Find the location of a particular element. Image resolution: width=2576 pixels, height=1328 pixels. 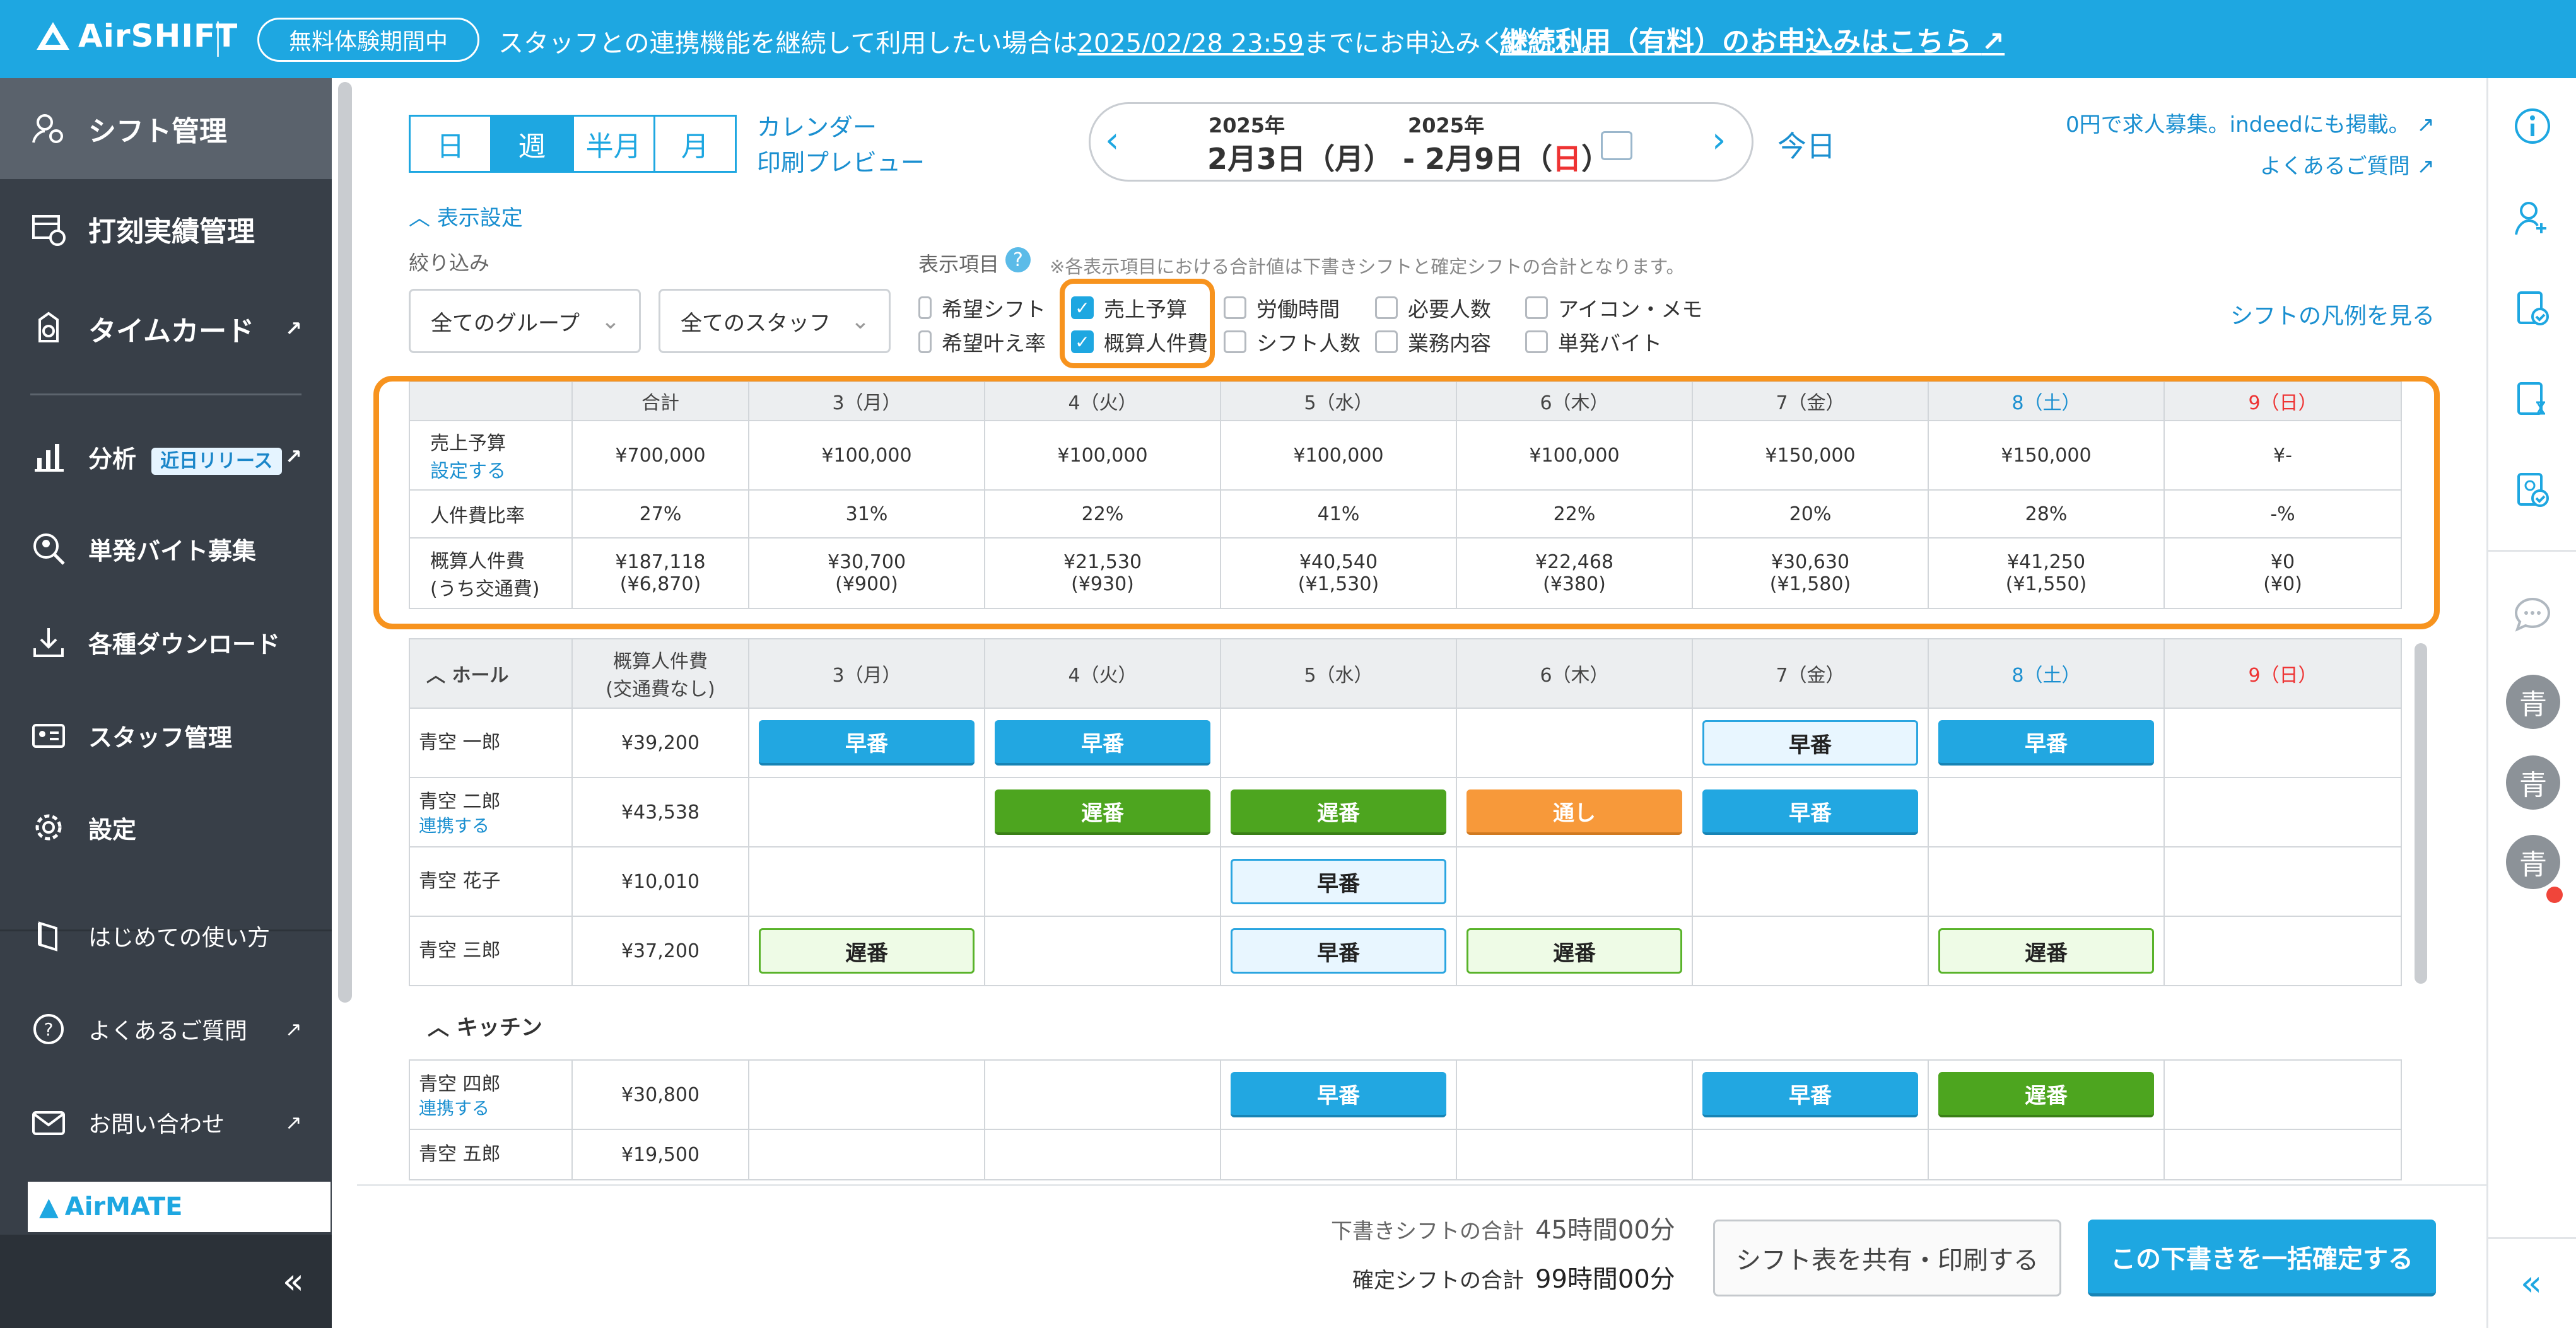

checkbox-desired-shift: 希望シフト is located at coordinates (982, 308).